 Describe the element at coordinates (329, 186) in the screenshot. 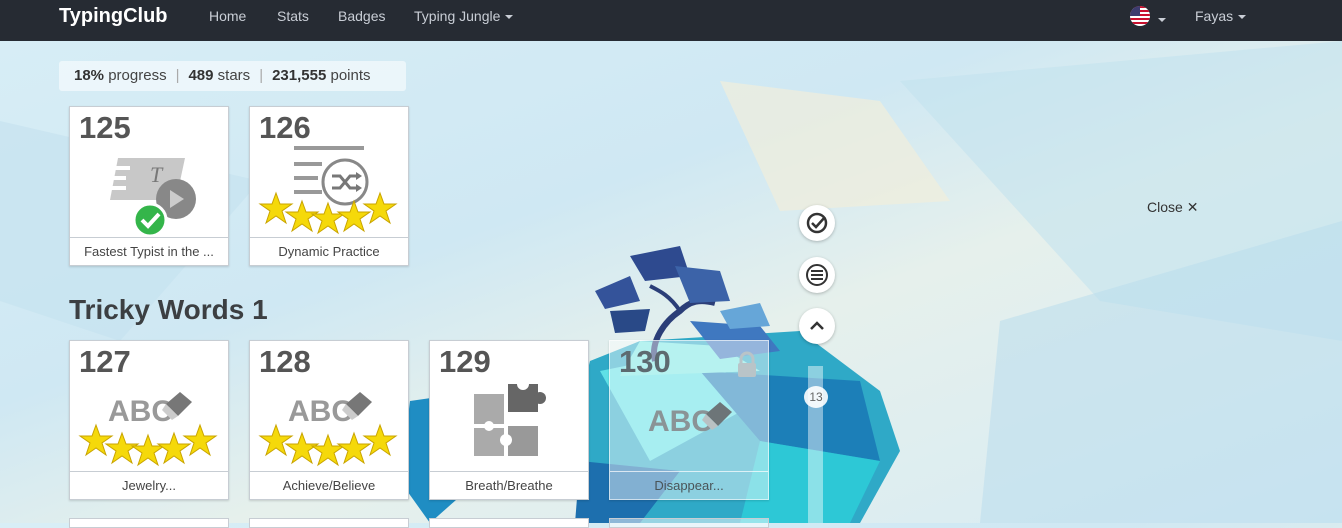

I see `lesson-card-126: 126 Dynamic Practice` at that location.